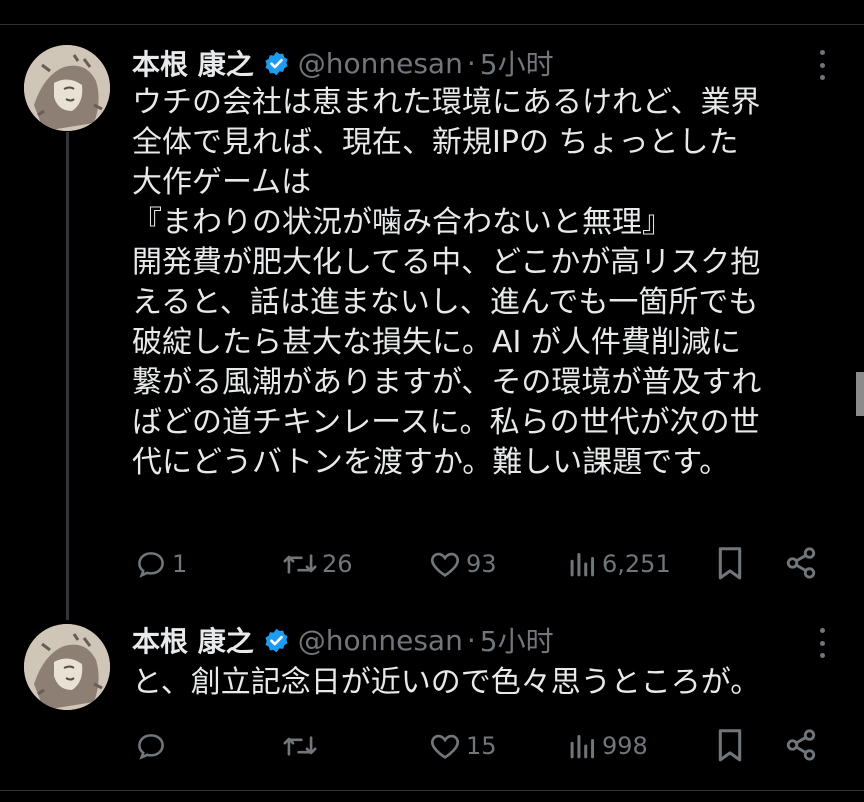 The image size is (864, 802). I want to click on views-button: 6,251, so click(619, 564).